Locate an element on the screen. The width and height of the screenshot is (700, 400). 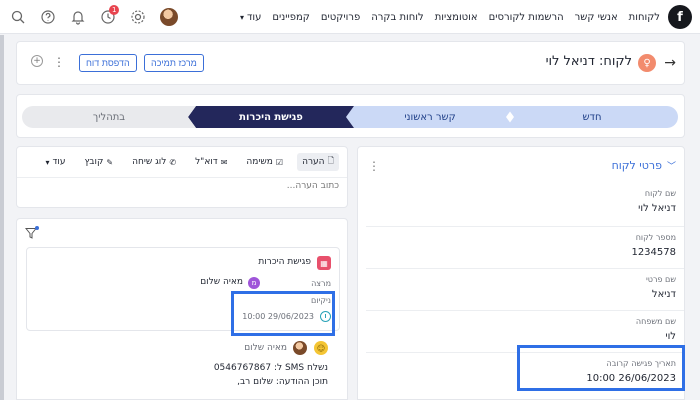
envelope-icon: ✉ is located at coordinates (224, 162).